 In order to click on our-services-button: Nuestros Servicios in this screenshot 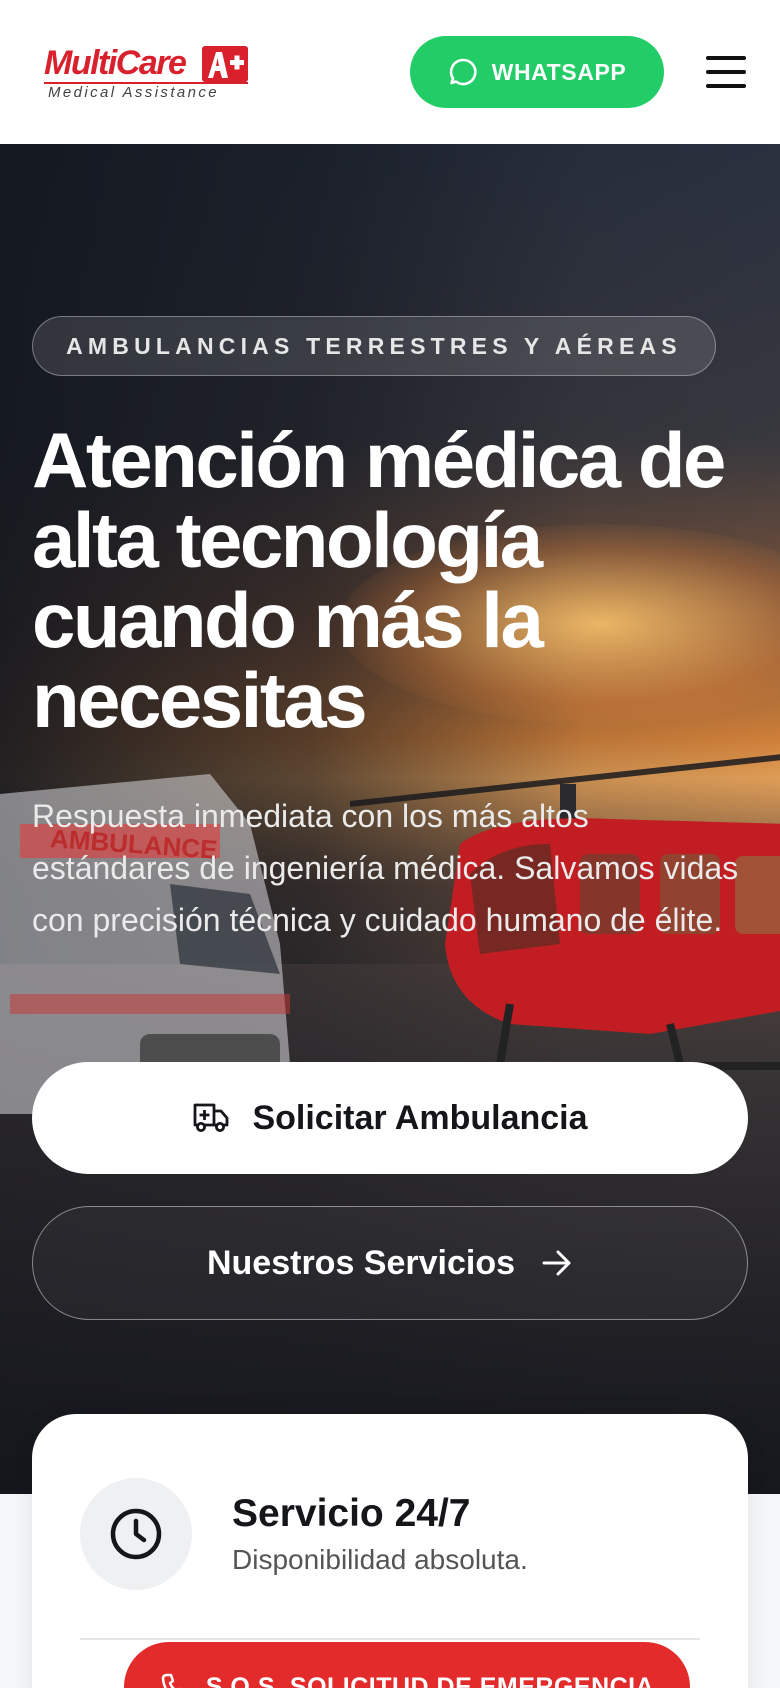, I will do `click(390, 1263)`.